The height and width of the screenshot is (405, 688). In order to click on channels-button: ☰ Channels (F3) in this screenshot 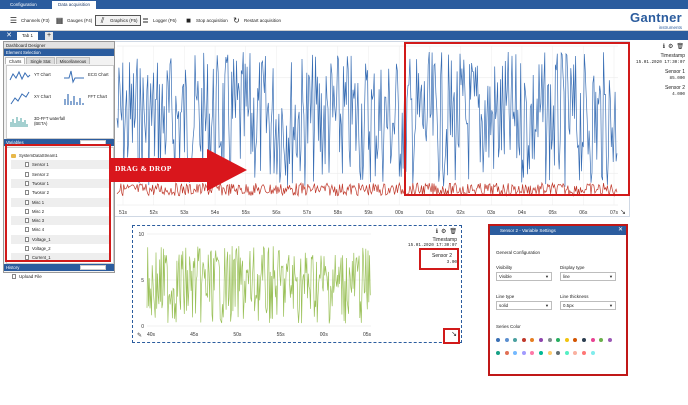, I will do `click(29, 20)`.